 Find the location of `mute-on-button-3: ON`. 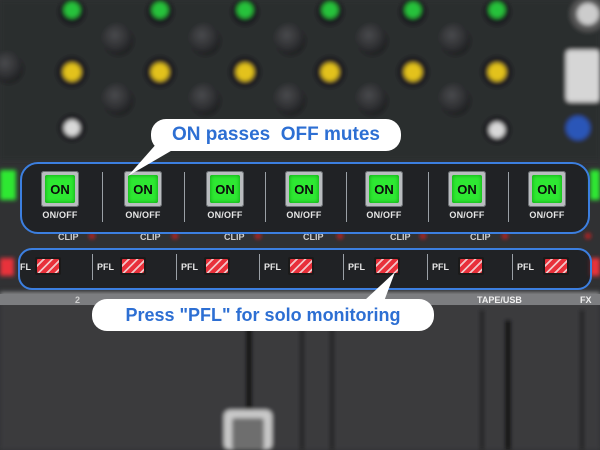

mute-on-button-3: ON is located at coordinates (225, 189).